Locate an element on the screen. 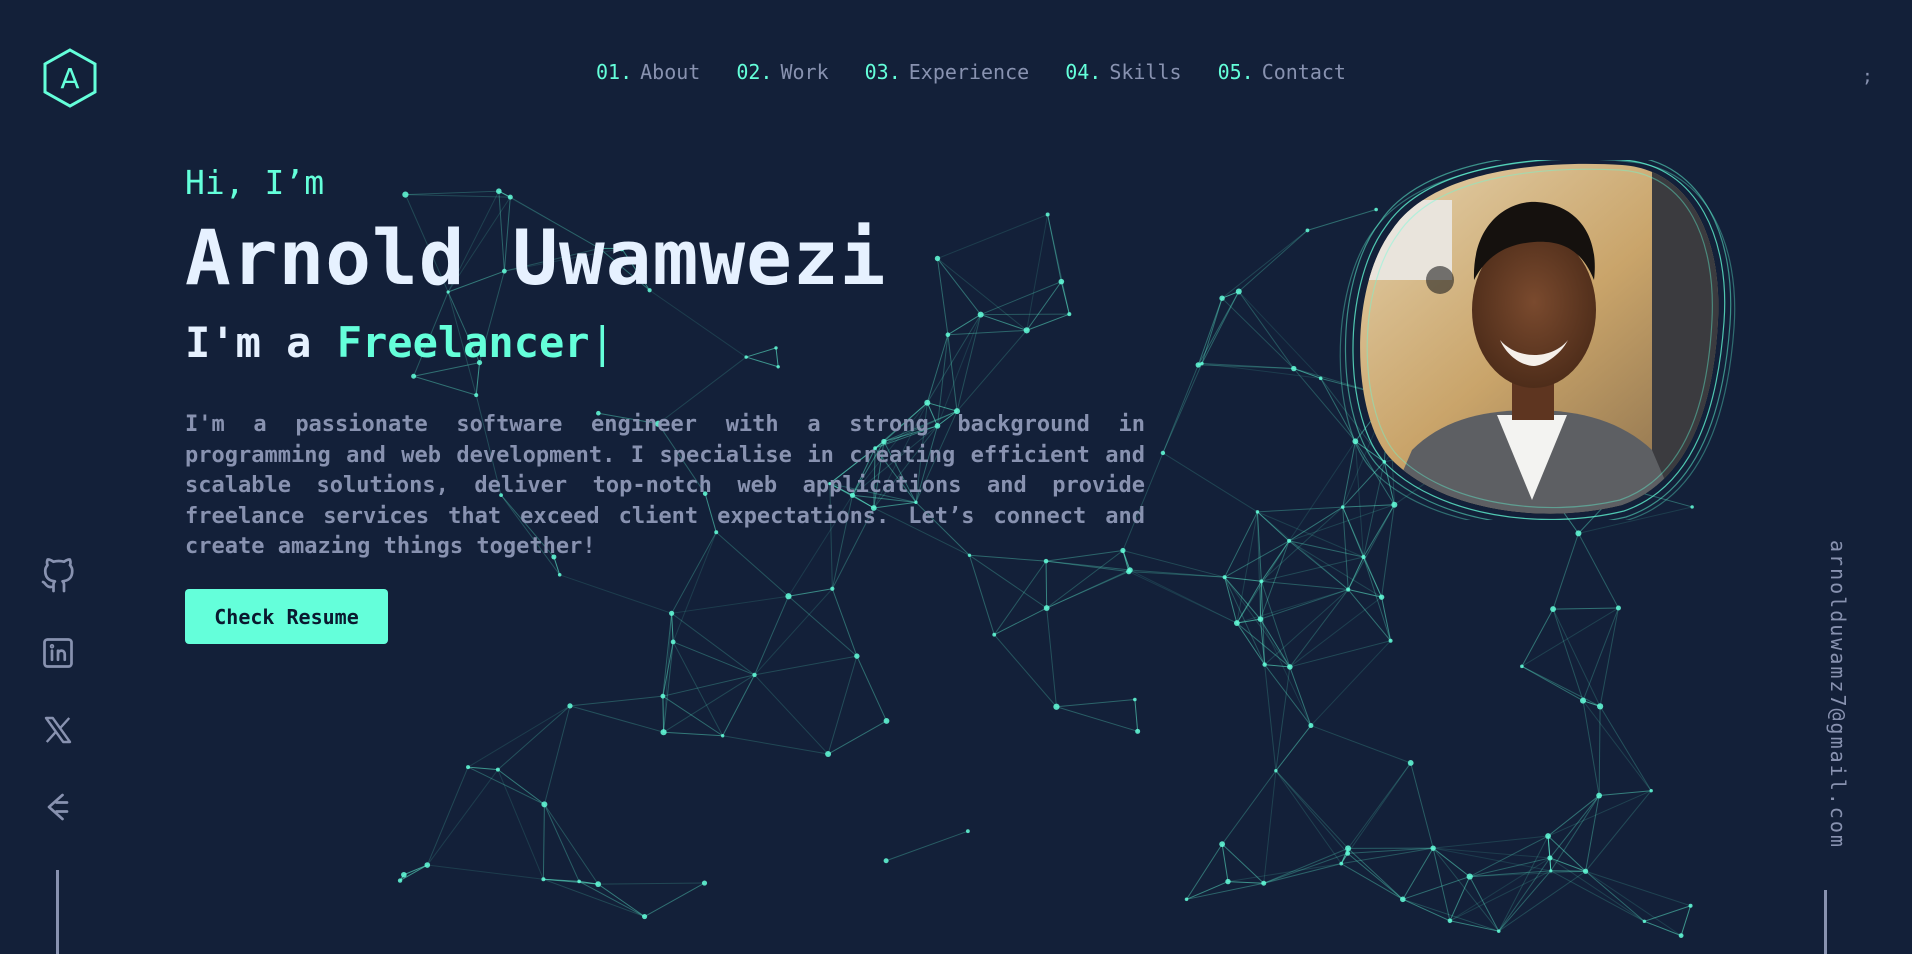 The width and height of the screenshot is (1912, 954). linkedin-icon is located at coordinates (58, 653).